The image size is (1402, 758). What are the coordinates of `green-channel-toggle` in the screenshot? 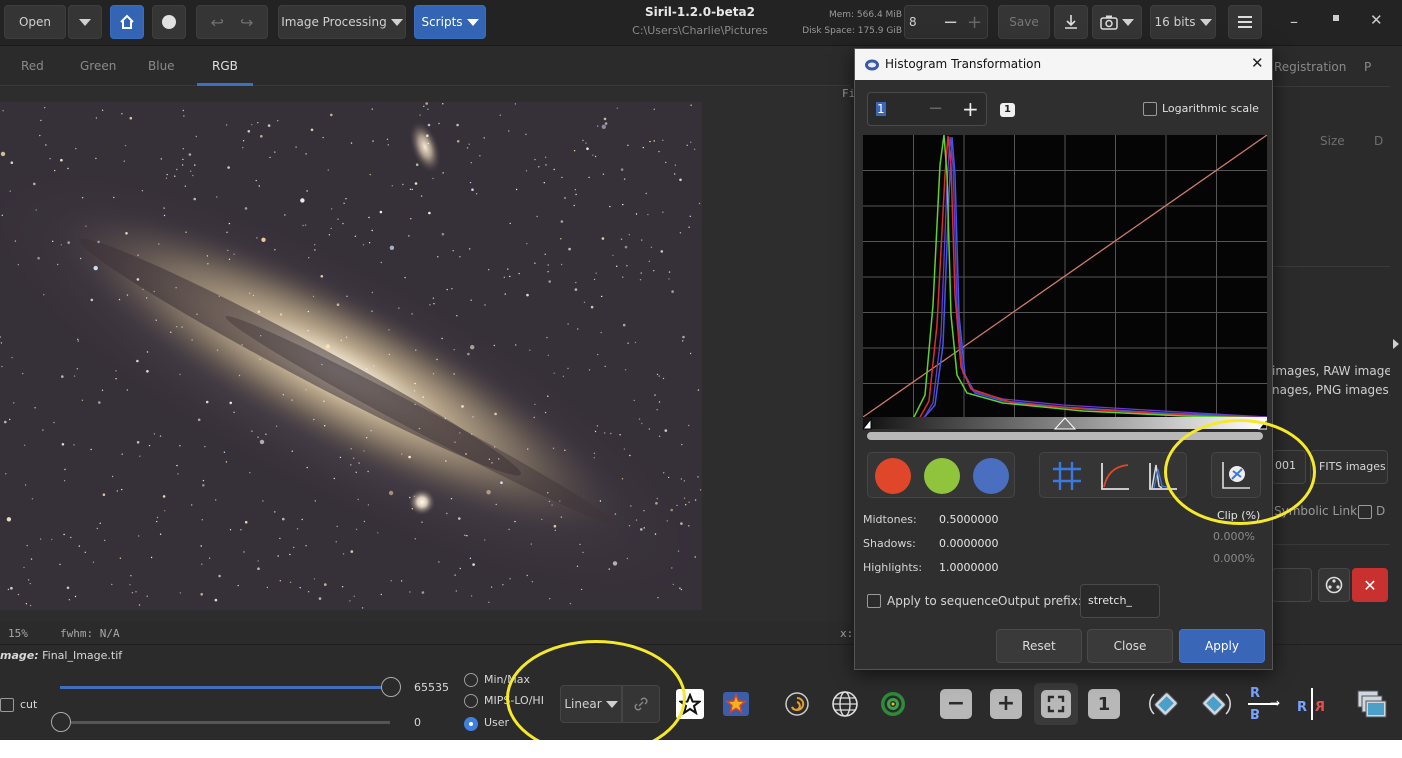 It's located at (942, 476).